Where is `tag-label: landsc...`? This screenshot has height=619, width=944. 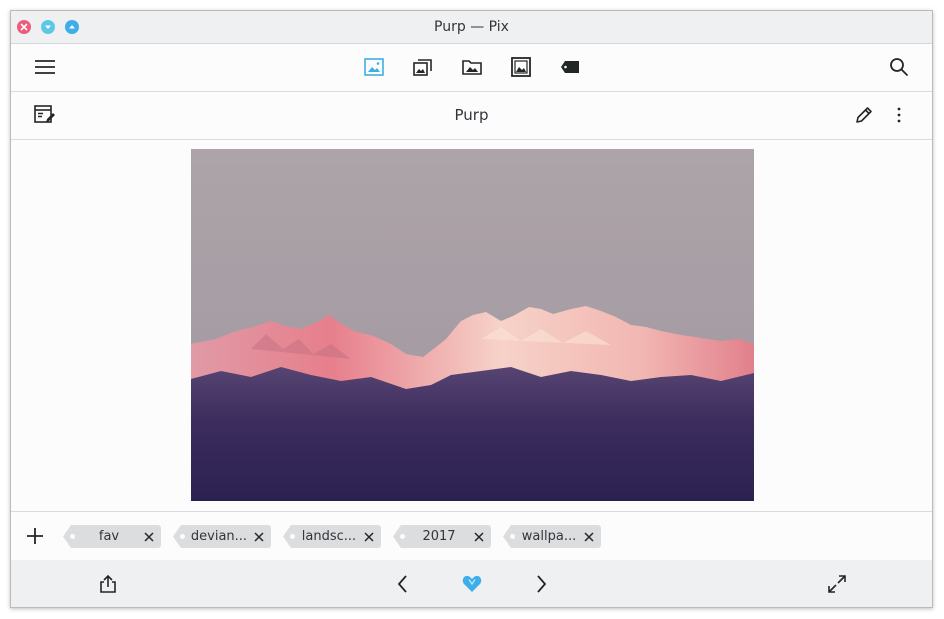 tag-label: landsc... is located at coordinates (329, 536).